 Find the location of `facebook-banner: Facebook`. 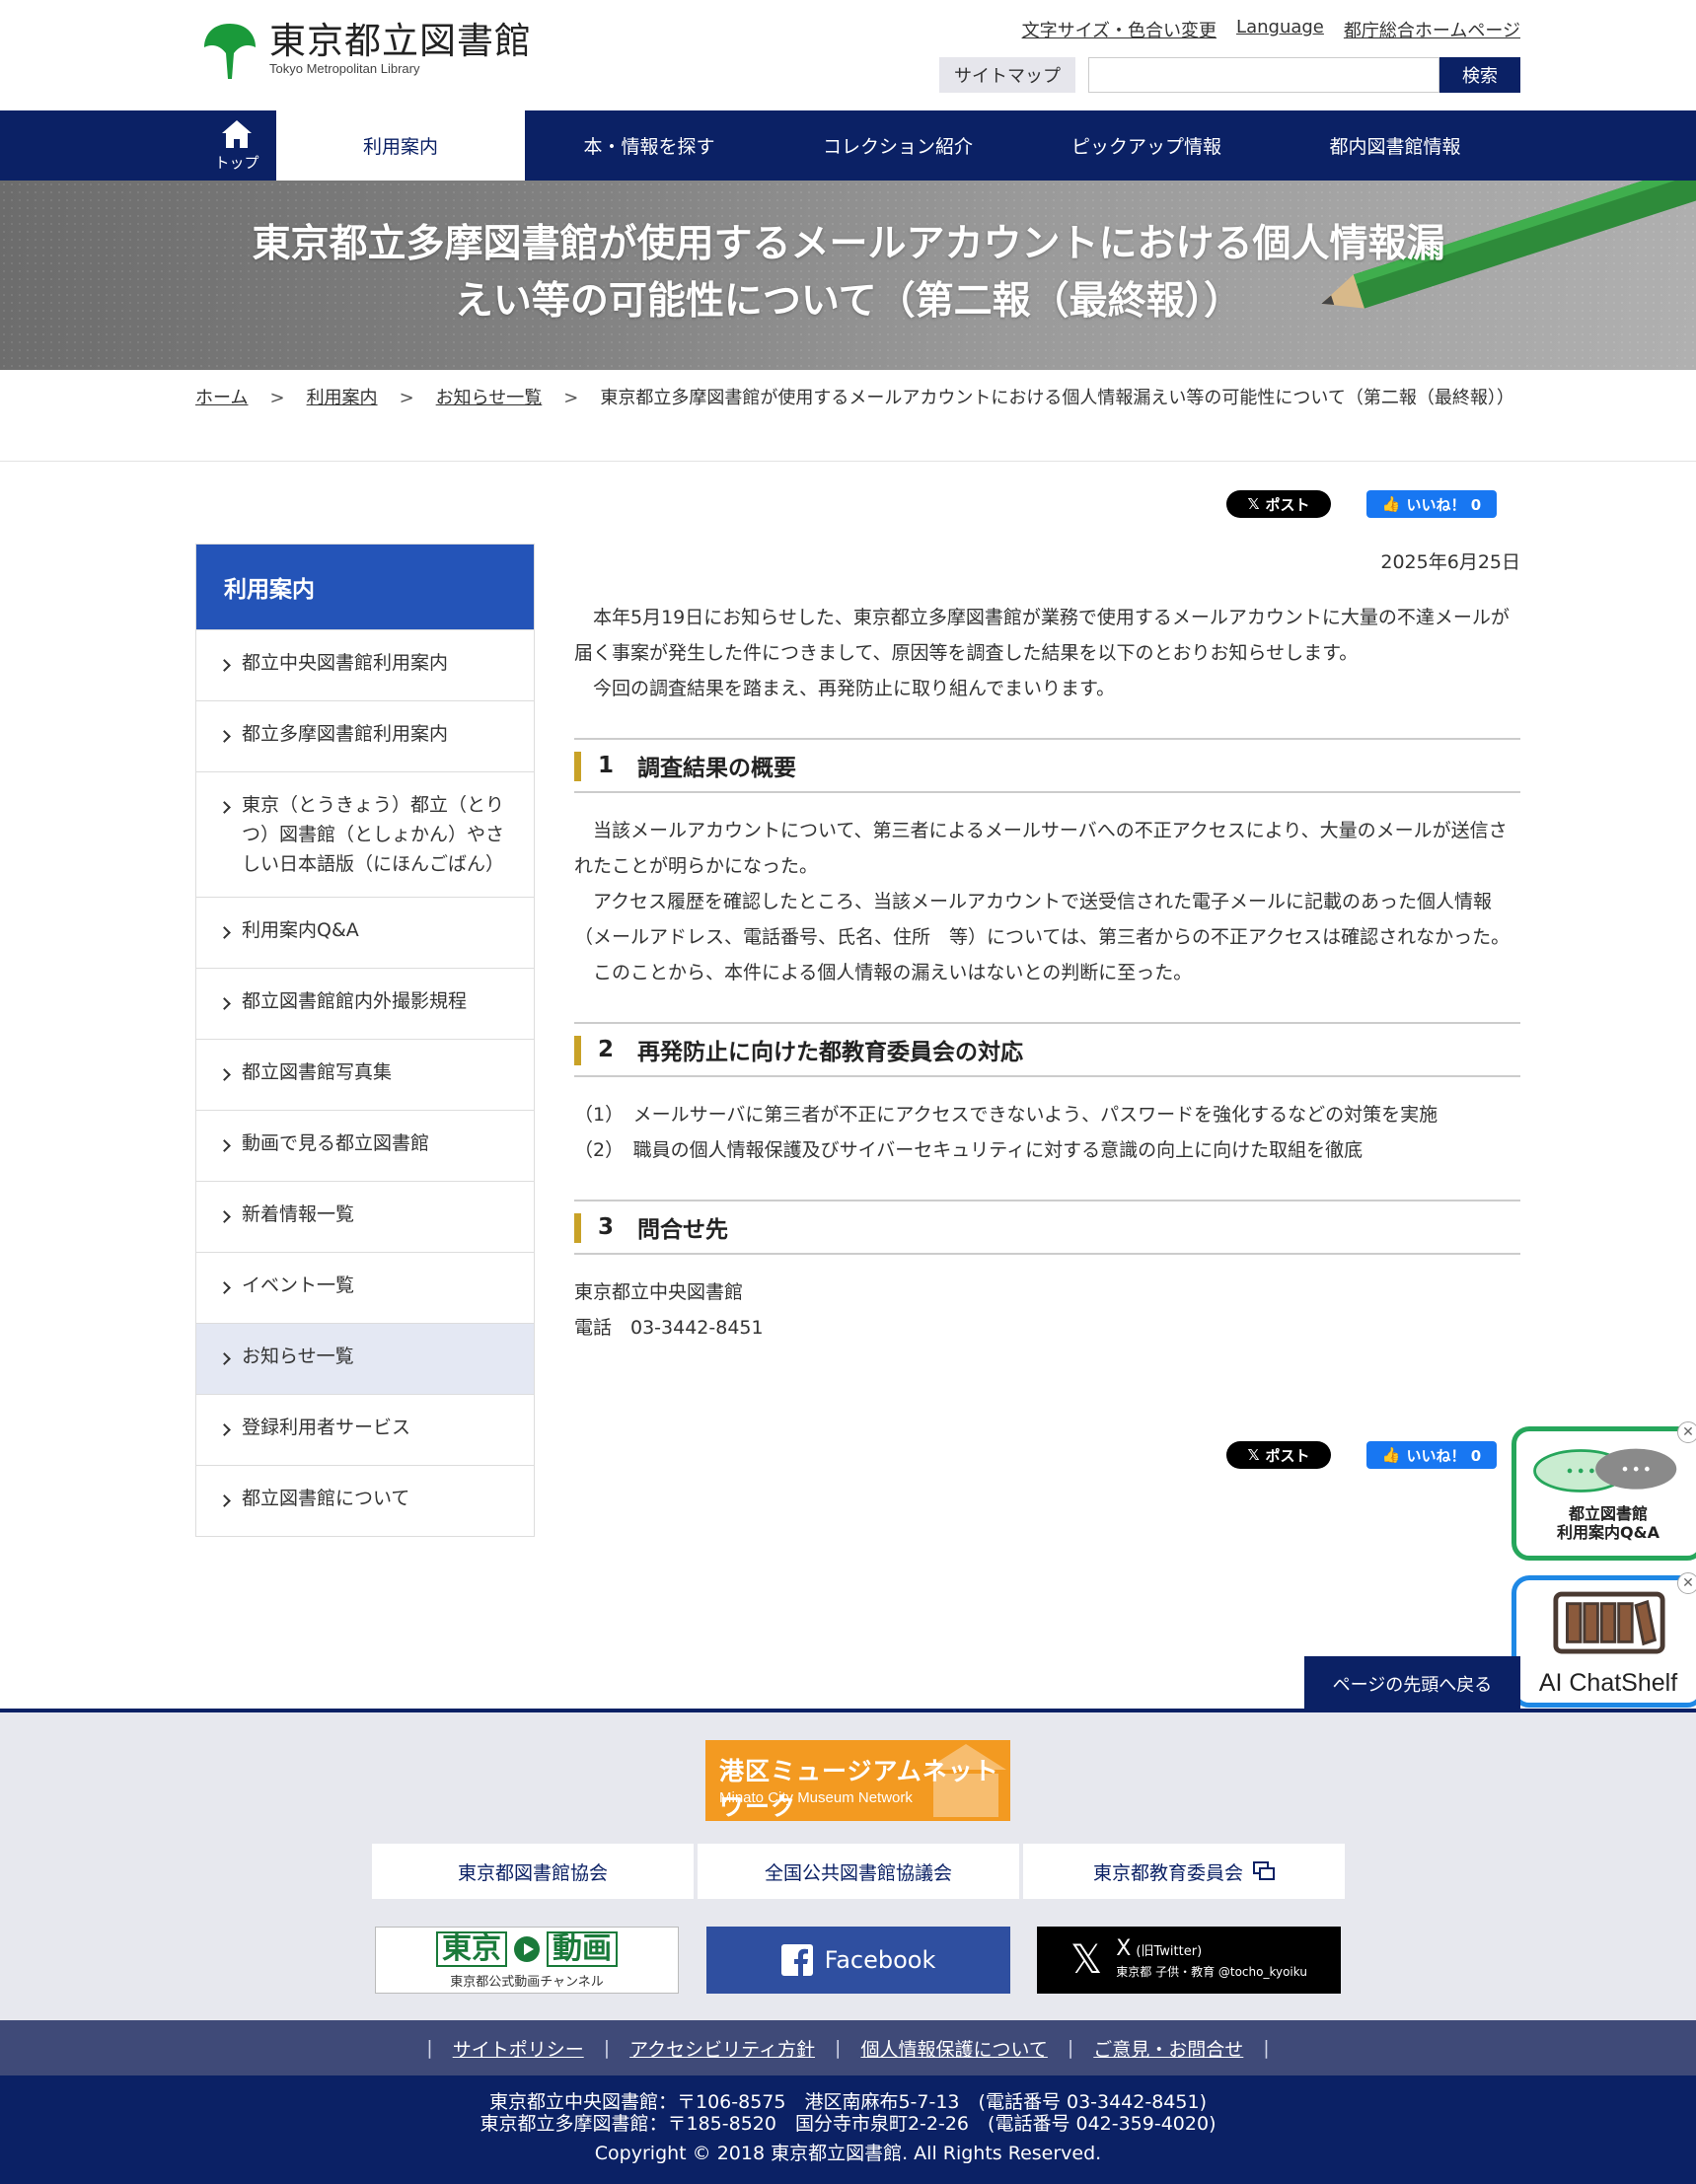

facebook-banner: Facebook is located at coordinates (858, 1960).